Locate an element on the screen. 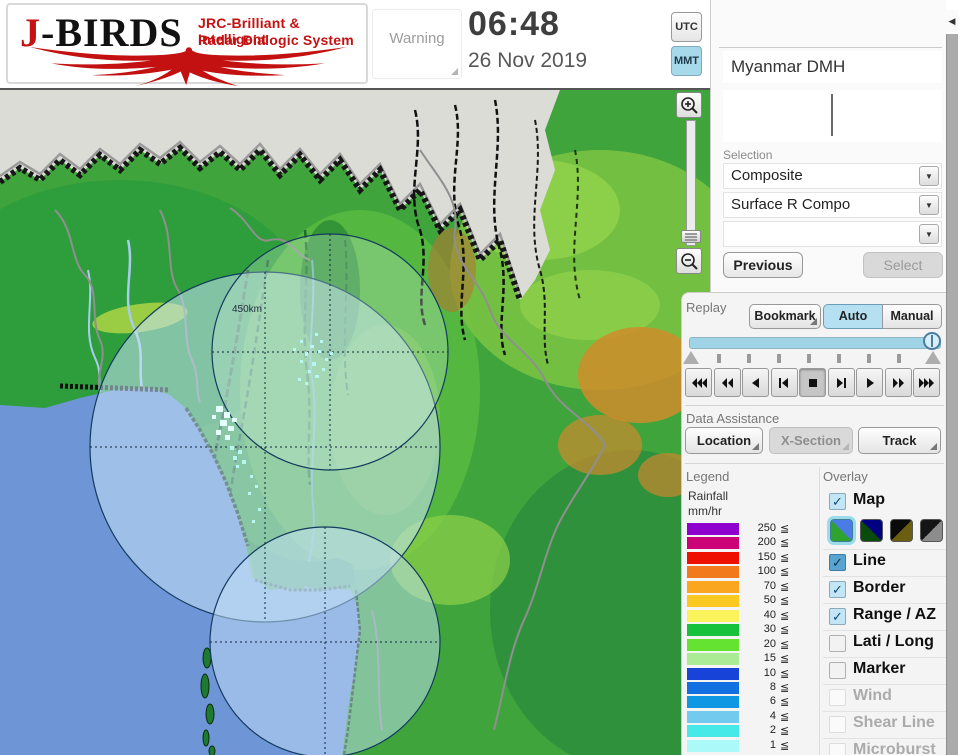  utc-toggle-button: UTC is located at coordinates (686, 27).